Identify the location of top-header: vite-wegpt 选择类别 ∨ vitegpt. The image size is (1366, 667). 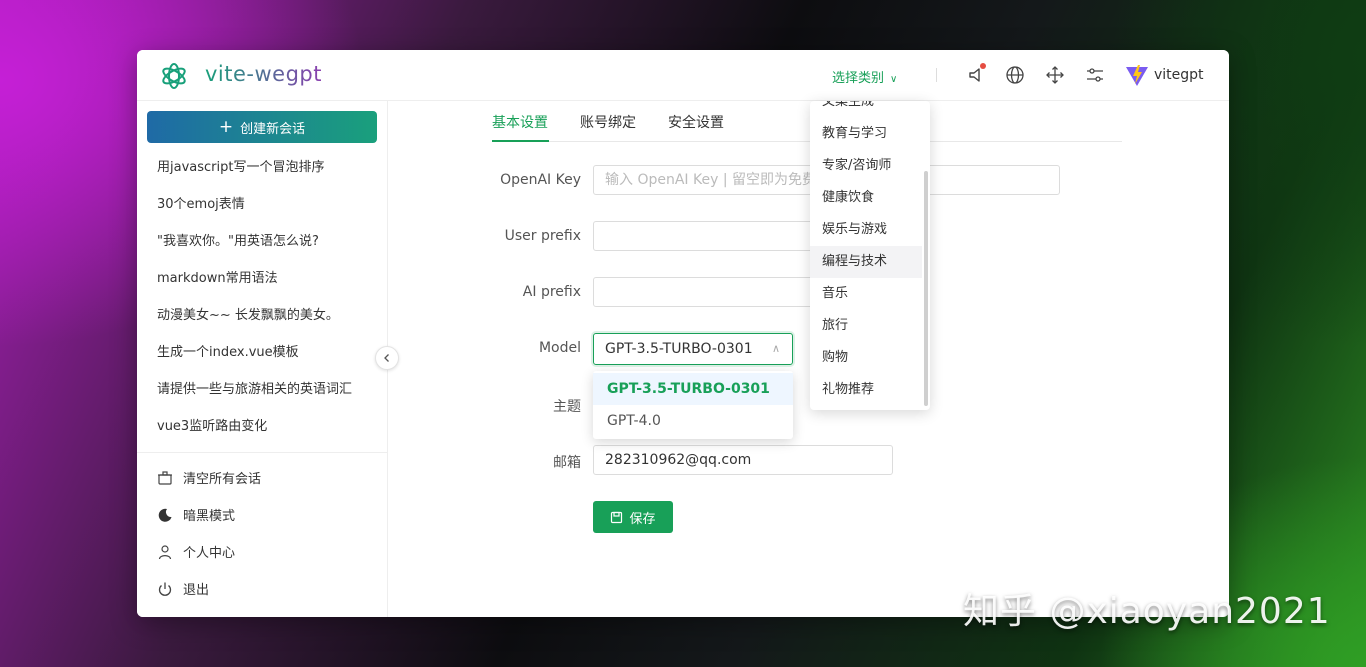
(683, 75).